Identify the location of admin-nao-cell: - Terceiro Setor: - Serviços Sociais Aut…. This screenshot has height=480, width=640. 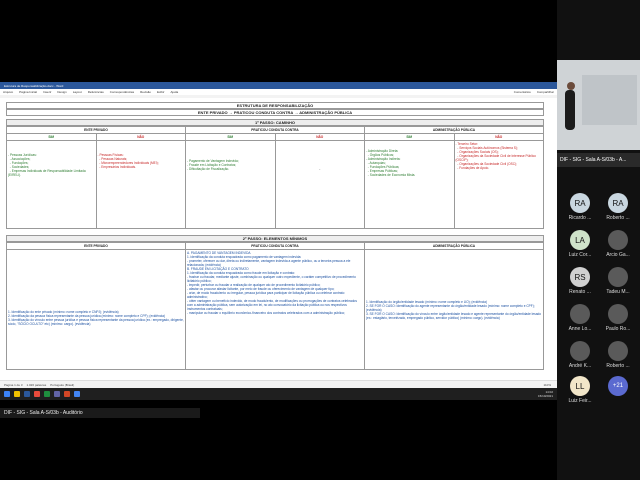
(499, 185).